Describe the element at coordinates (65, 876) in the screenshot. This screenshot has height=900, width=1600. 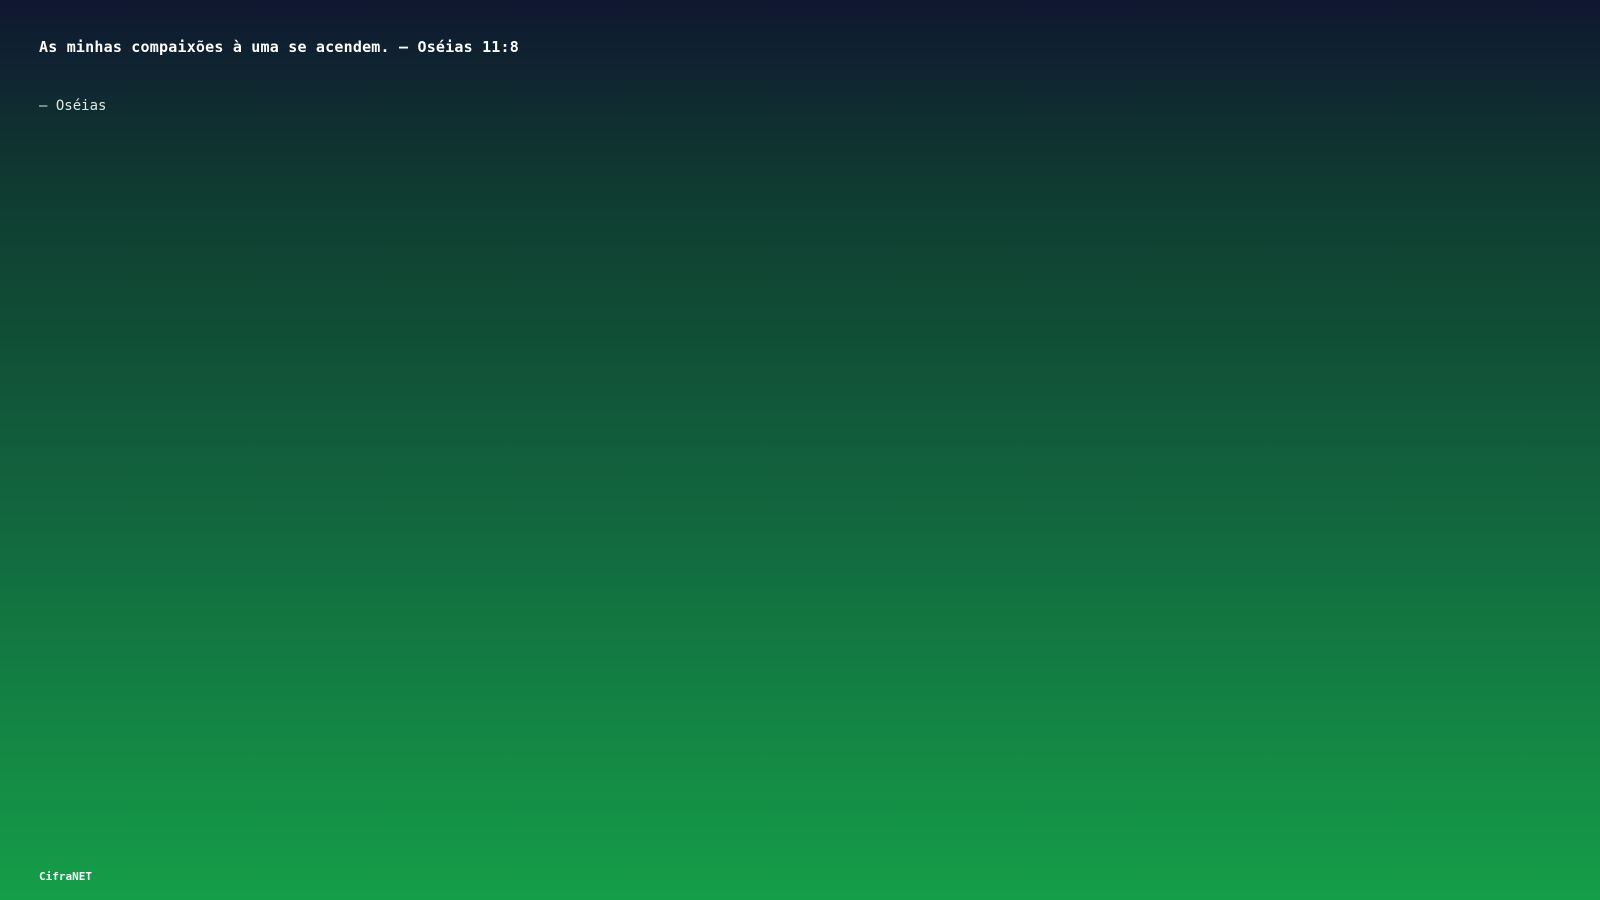
I see `brand-label: CifraNET` at that location.